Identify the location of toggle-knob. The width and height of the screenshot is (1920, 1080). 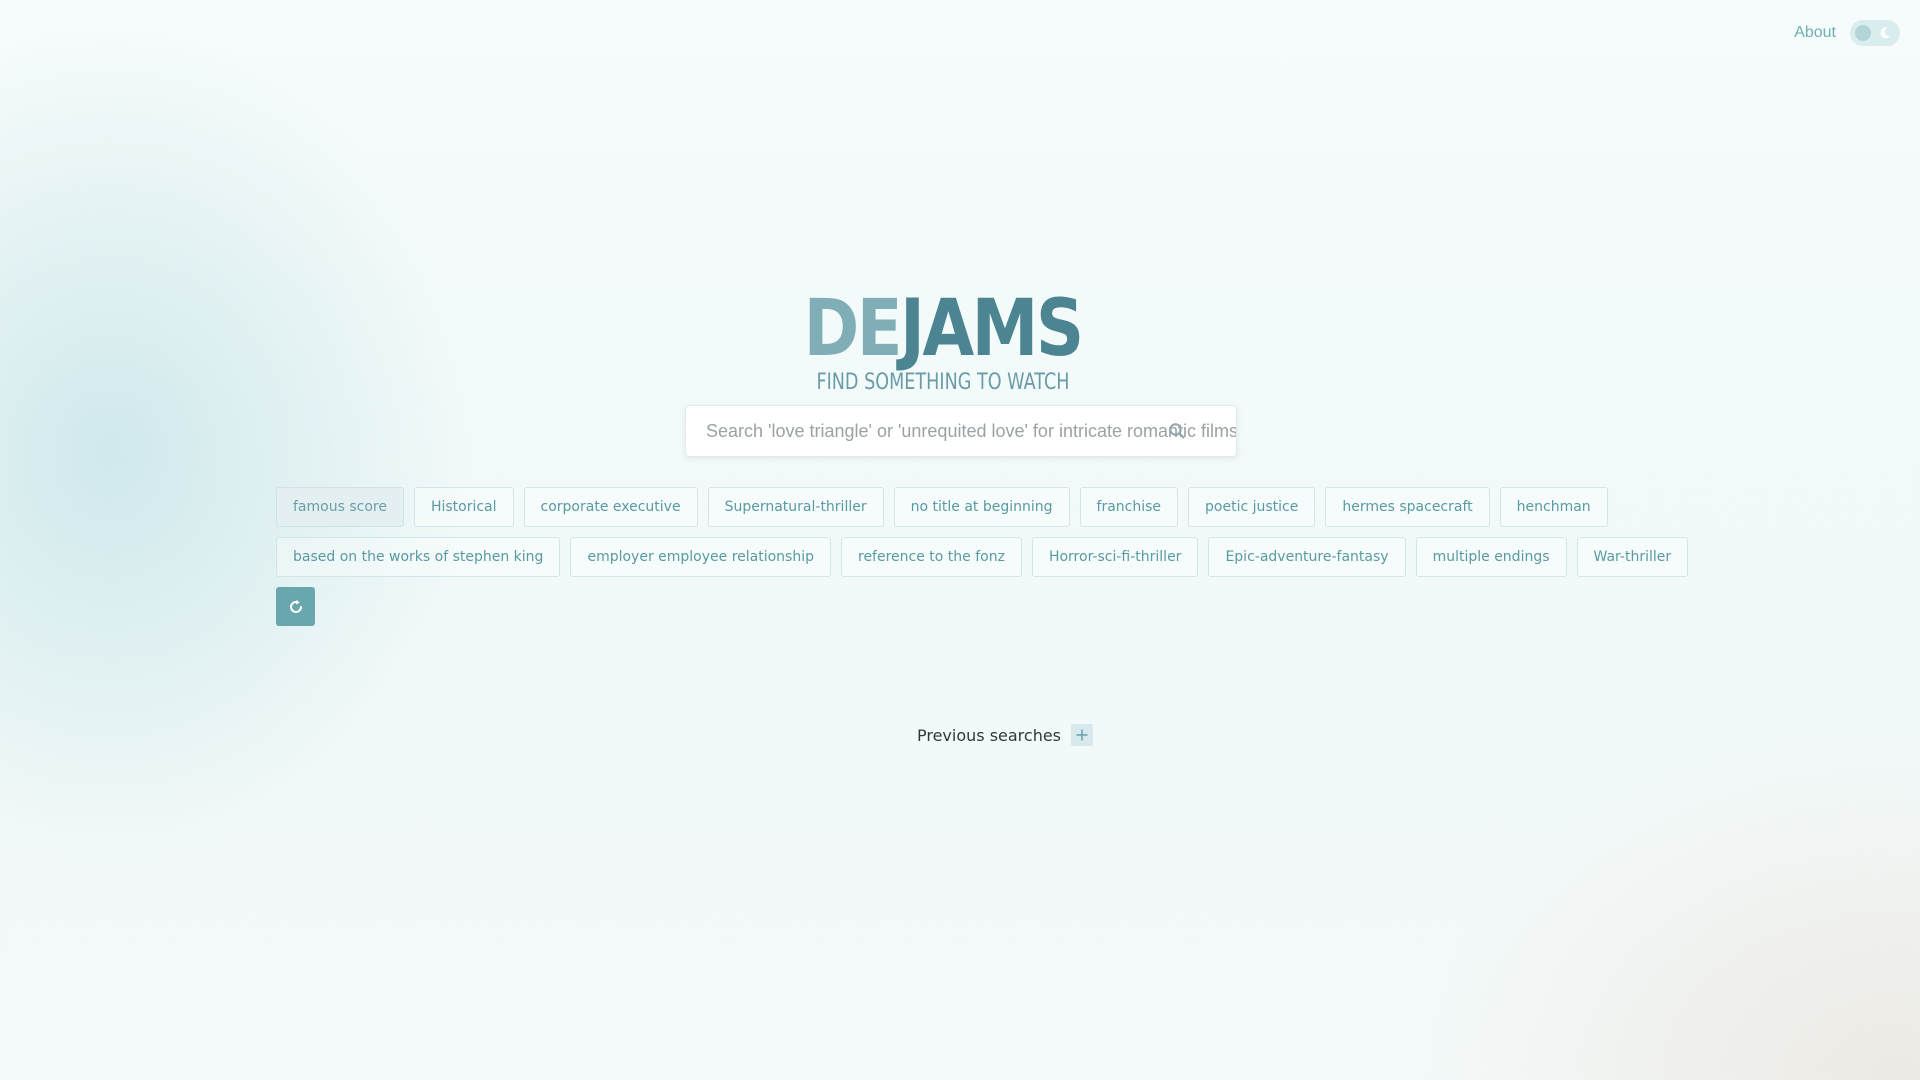
(1863, 33).